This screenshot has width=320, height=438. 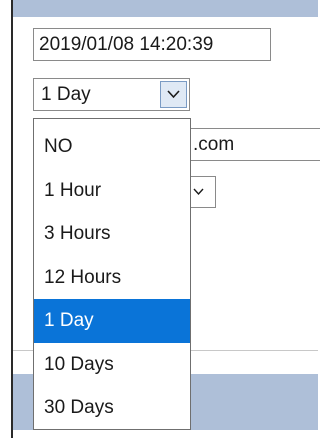 What do you see at coordinates (152, 44) in the screenshot?
I see `datetime-field: 2019/01/08 14:20:39` at bounding box center [152, 44].